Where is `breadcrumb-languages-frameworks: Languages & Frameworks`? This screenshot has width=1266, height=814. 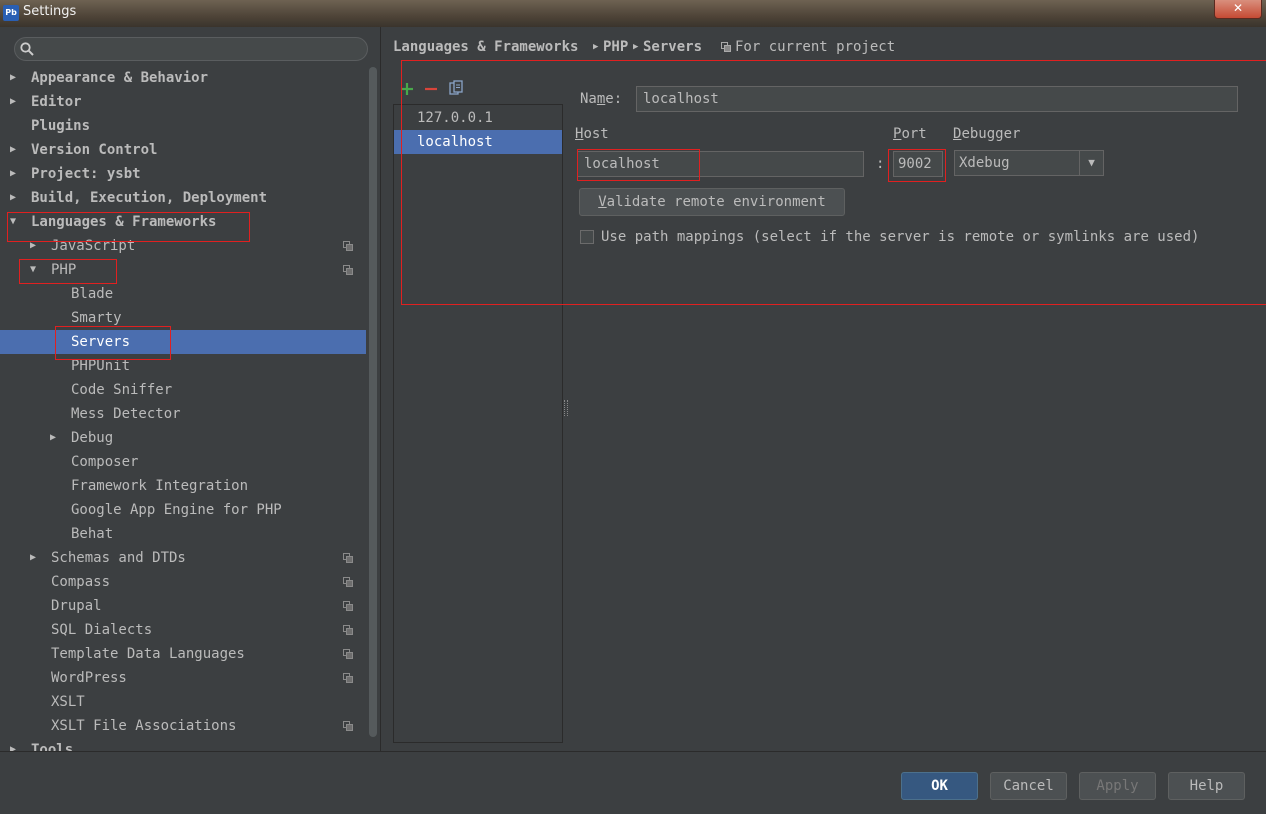
breadcrumb-languages-frameworks: Languages & Frameworks is located at coordinates (486, 47).